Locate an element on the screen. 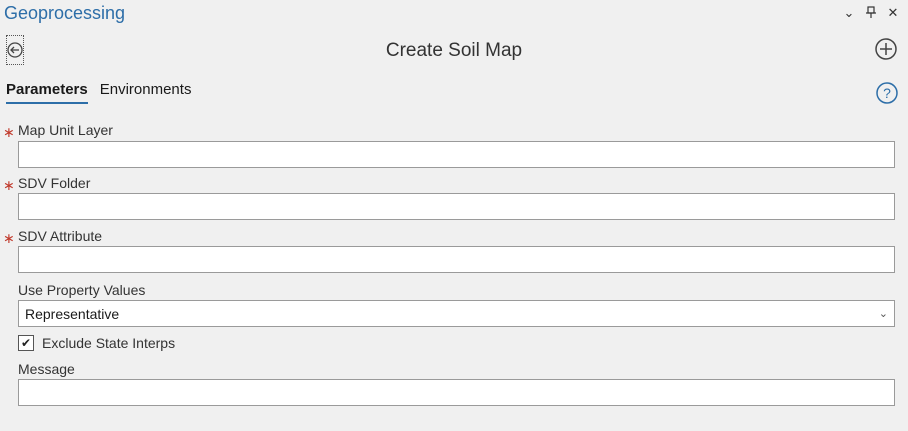 The width and height of the screenshot is (908, 431). map-unit-layer-input is located at coordinates (456, 154).